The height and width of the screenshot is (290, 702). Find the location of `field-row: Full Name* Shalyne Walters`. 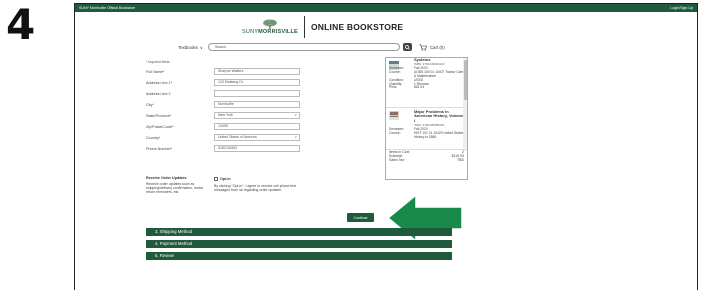

field-row: Full Name* Shalyne Walters is located at coordinates (226, 71).